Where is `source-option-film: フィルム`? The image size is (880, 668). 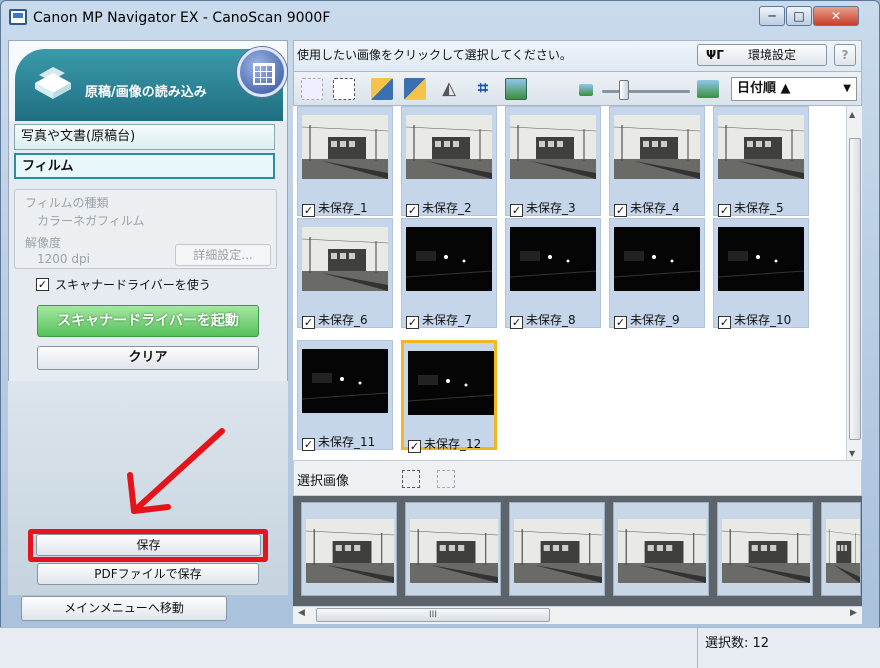 source-option-film: フィルム is located at coordinates (144, 166).